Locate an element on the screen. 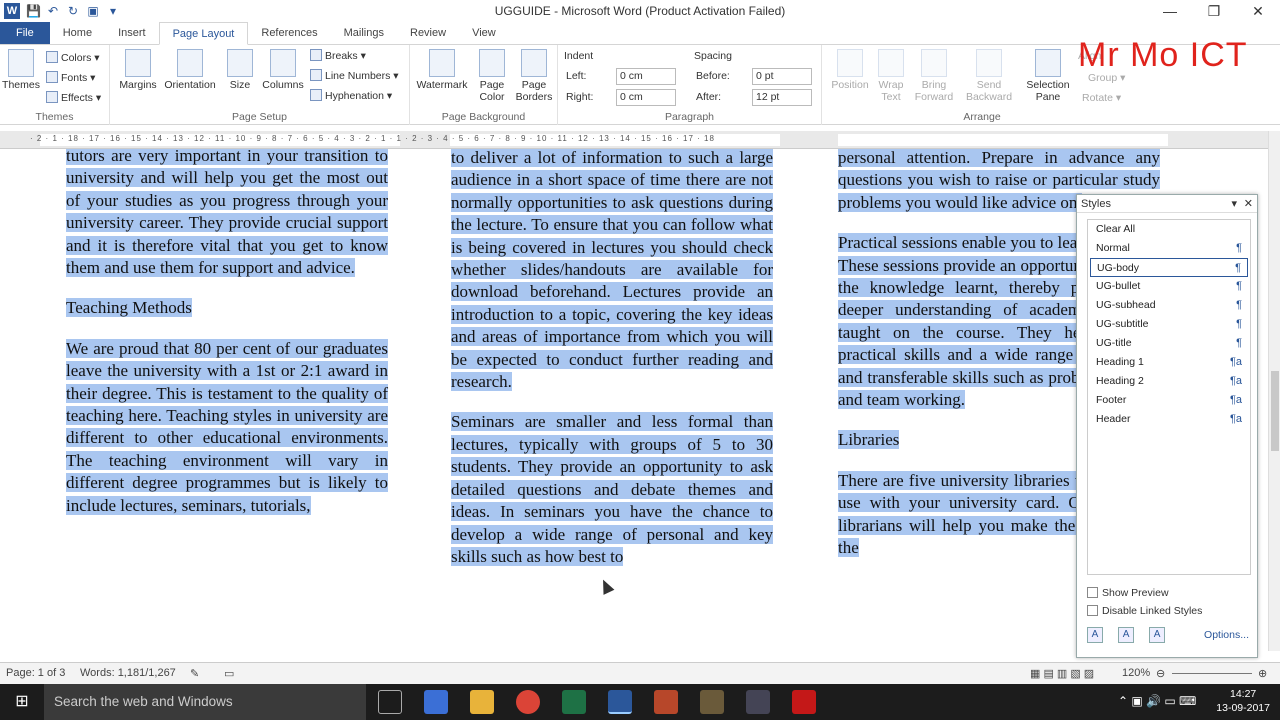 The image size is (1280, 720). style-item-ug-title: UG-title ¶ is located at coordinates (1169, 343).